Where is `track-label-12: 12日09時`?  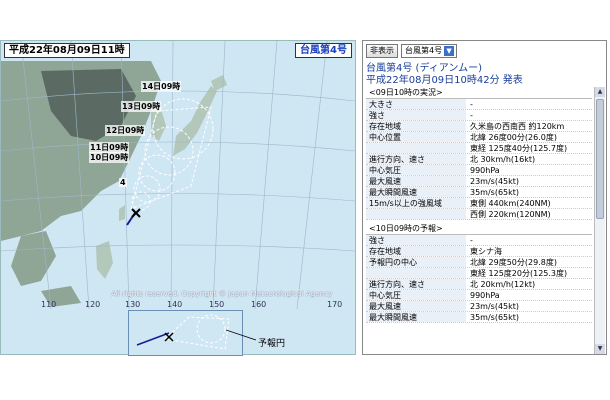 track-label-12: 12日09時 is located at coordinates (125, 130).